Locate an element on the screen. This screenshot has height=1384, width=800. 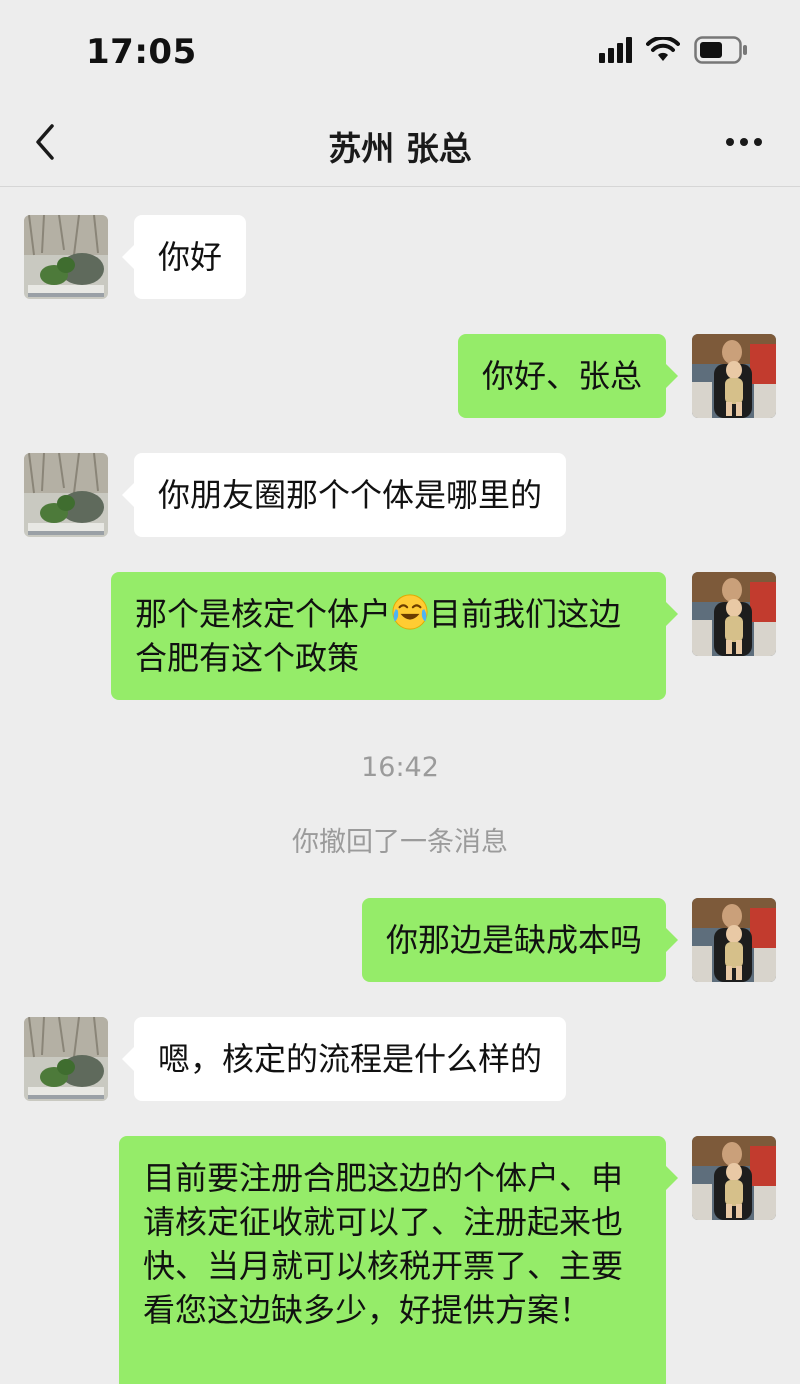
more-button is located at coordinates (744, 142).